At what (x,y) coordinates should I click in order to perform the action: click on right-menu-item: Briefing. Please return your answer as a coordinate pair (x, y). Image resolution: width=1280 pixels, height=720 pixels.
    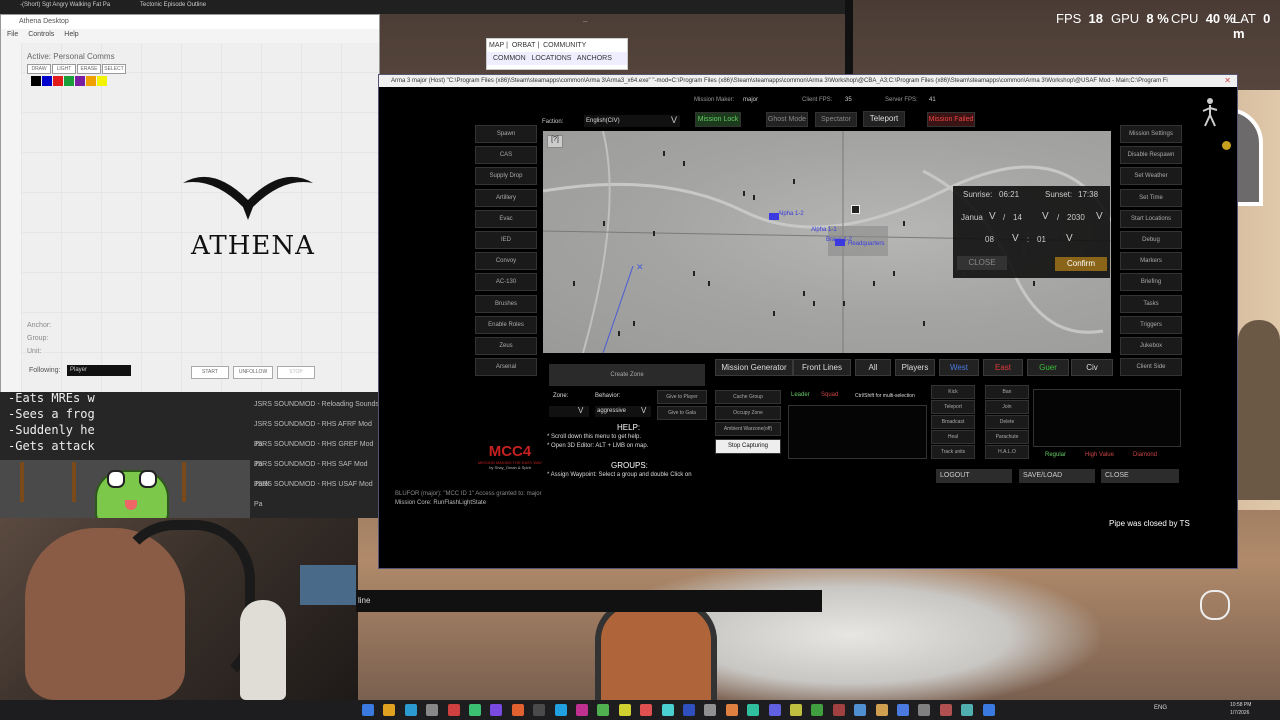
    Looking at the image, I should click on (1151, 282).